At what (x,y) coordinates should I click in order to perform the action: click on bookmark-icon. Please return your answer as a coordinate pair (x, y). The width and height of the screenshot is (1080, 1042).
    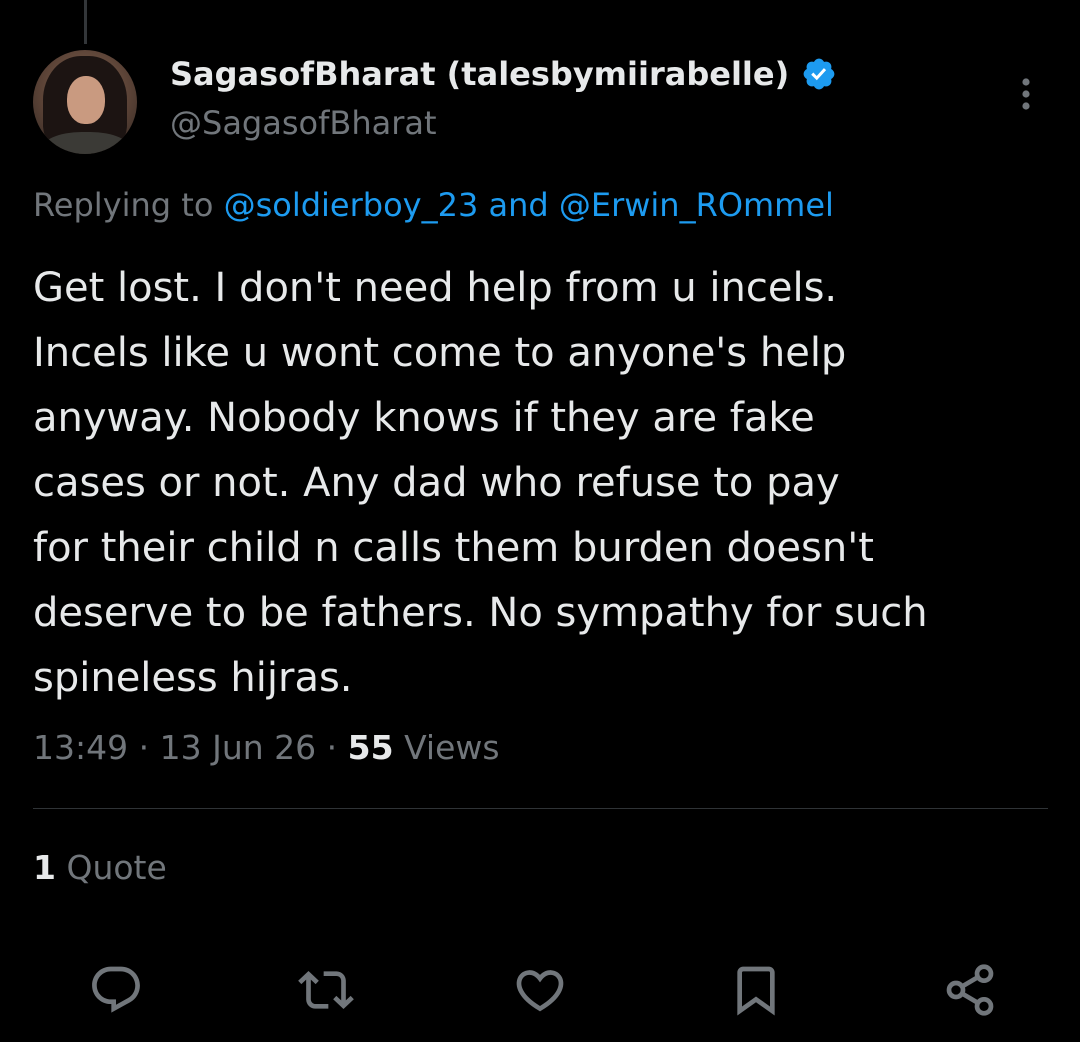
    Looking at the image, I should click on (756, 991).